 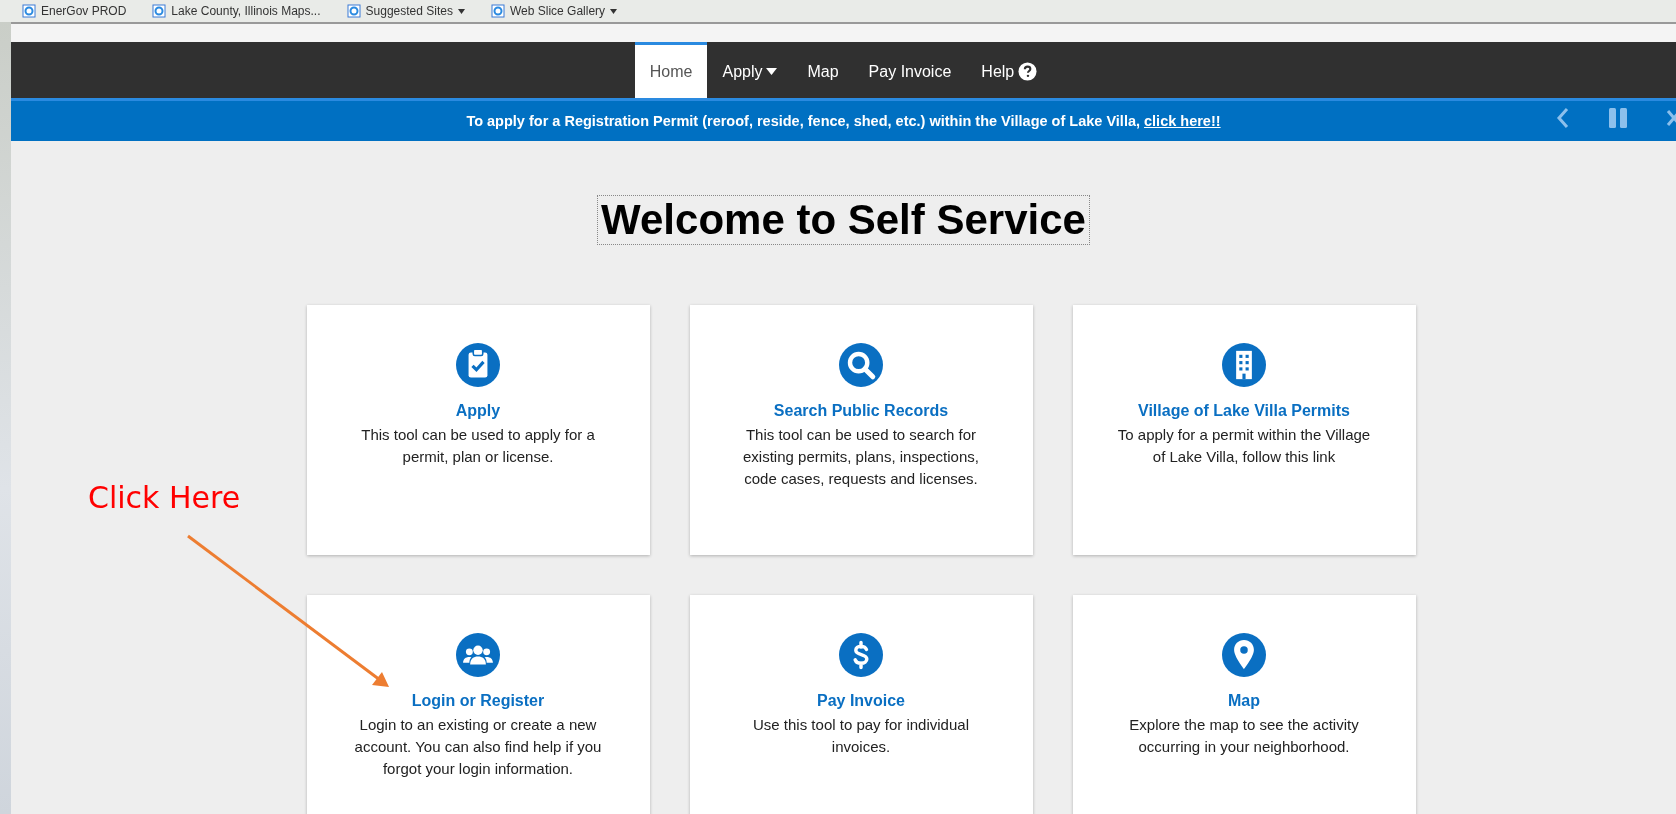 I want to click on clipboard-check-icon, so click(x=478, y=365).